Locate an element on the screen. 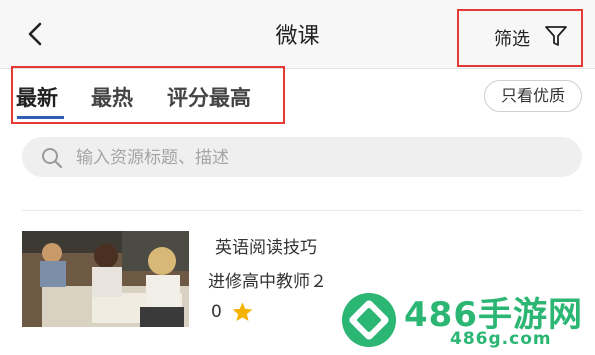  search-icon is located at coordinates (52, 158).